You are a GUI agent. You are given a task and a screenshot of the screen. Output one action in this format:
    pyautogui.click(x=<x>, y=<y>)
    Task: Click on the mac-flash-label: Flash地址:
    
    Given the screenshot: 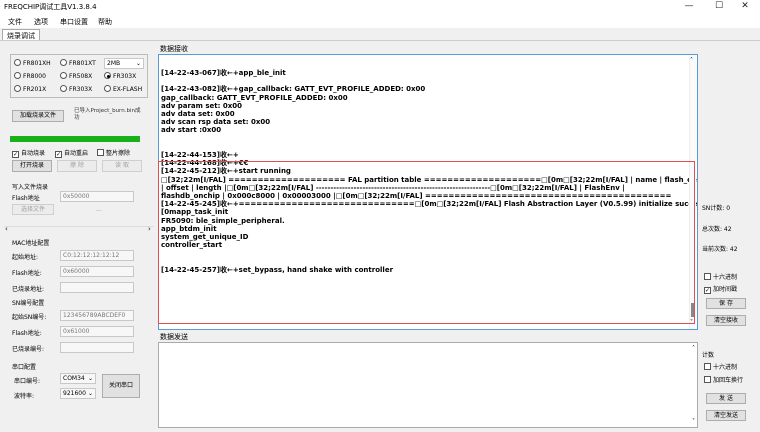 What is the action you would take?
    pyautogui.click(x=27, y=273)
    